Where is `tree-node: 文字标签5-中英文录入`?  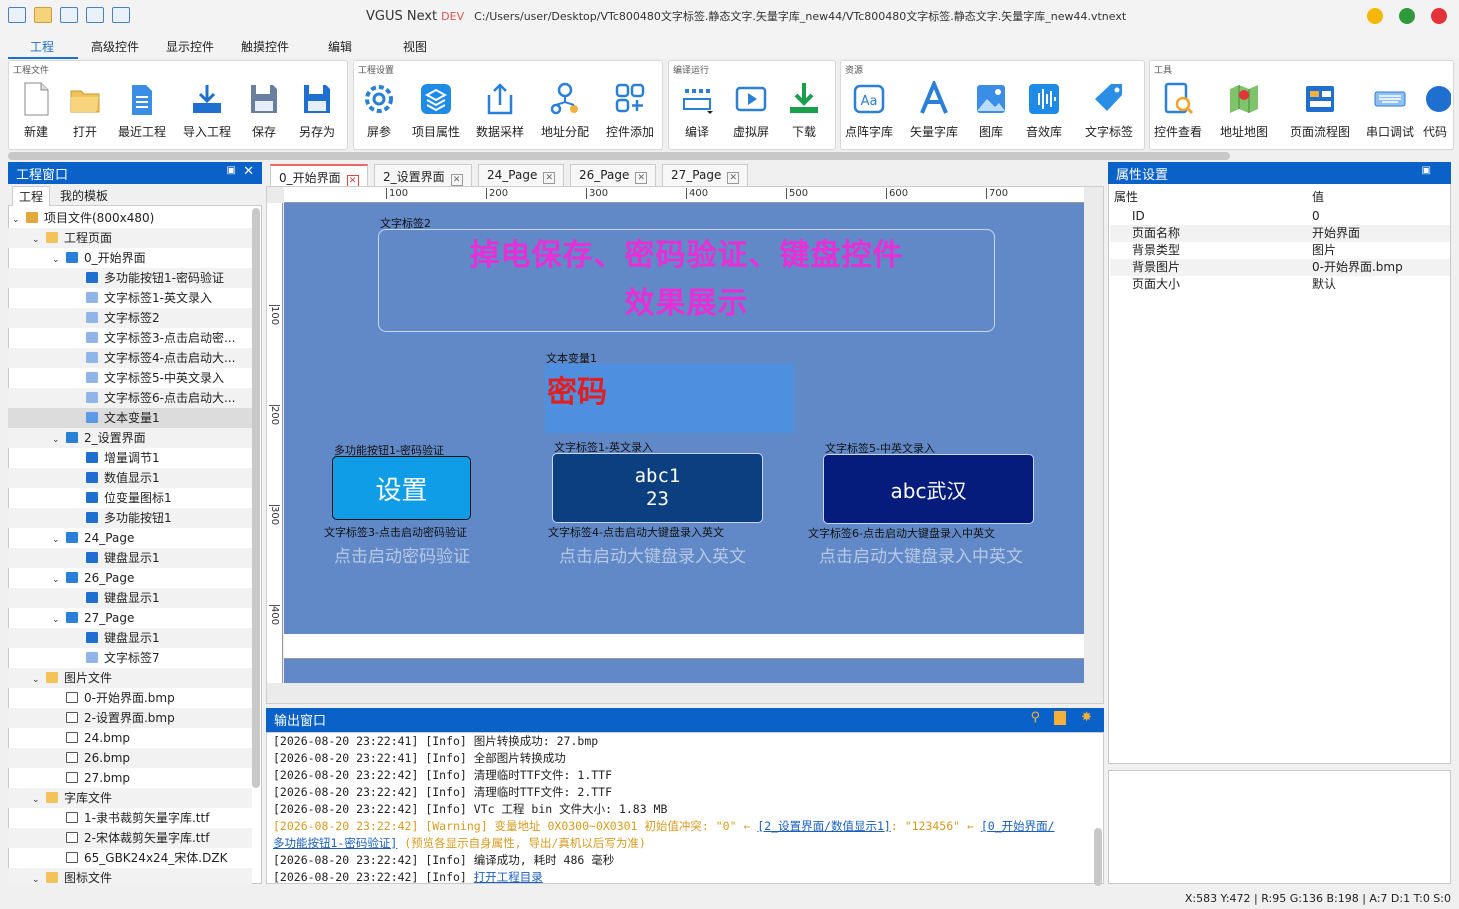
tree-node: 文字标签5-中英文录入 is located at coordinates (130, 378).